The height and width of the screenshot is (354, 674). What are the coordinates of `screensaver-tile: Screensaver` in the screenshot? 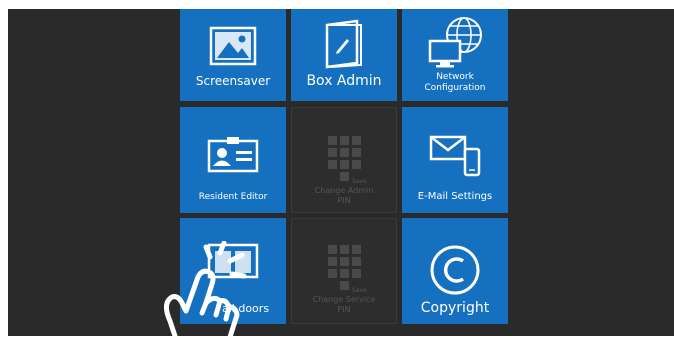 It's located at (233, 55).